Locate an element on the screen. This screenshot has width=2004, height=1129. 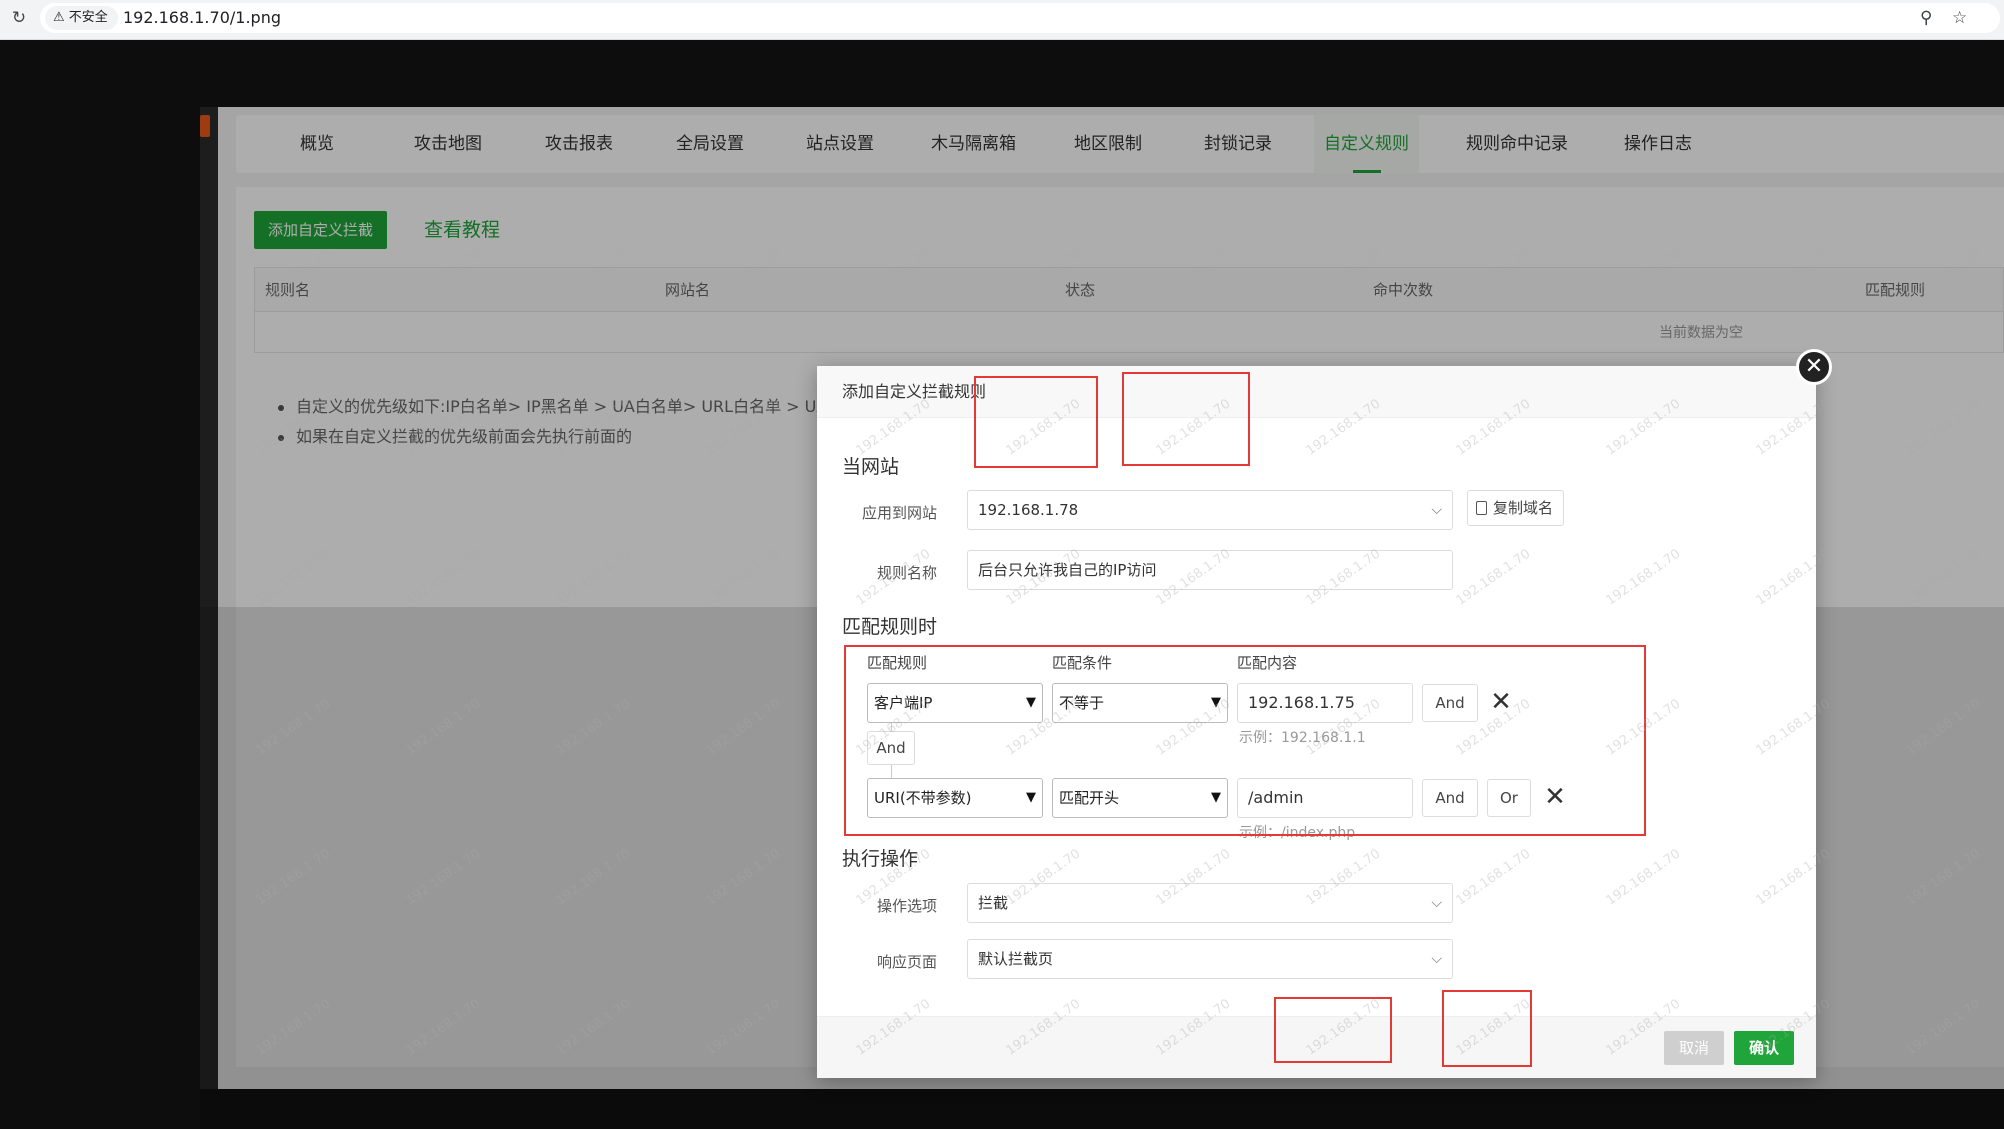
section-match: 匹配规则时 is located at coordinates (890, 627).